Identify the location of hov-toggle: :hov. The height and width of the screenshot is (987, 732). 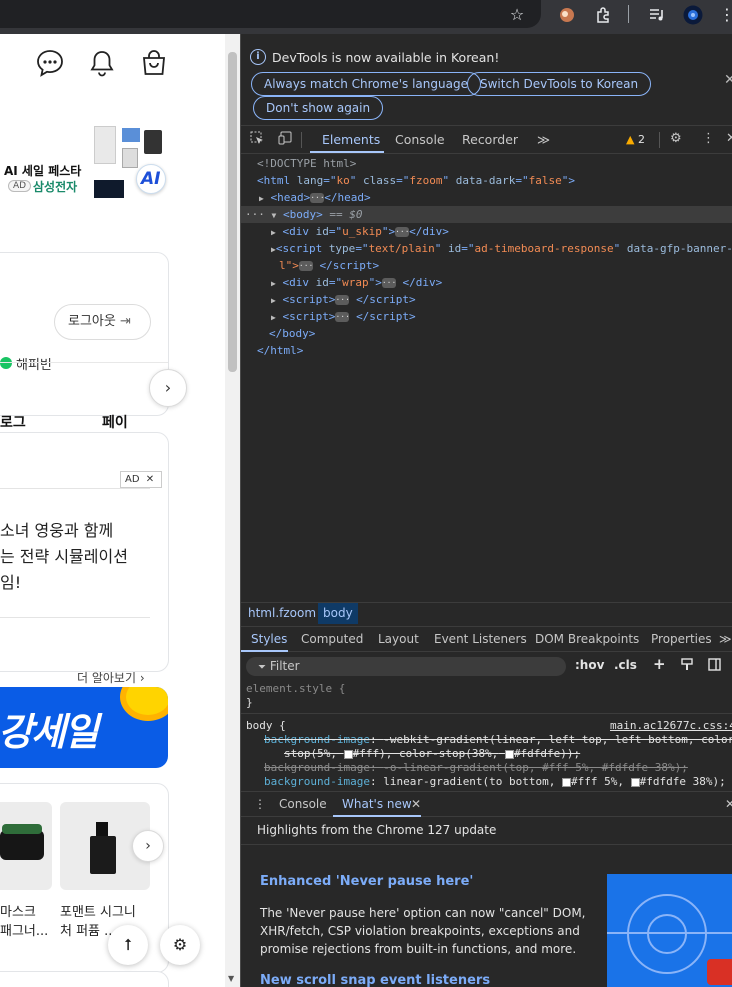
(589, 665).